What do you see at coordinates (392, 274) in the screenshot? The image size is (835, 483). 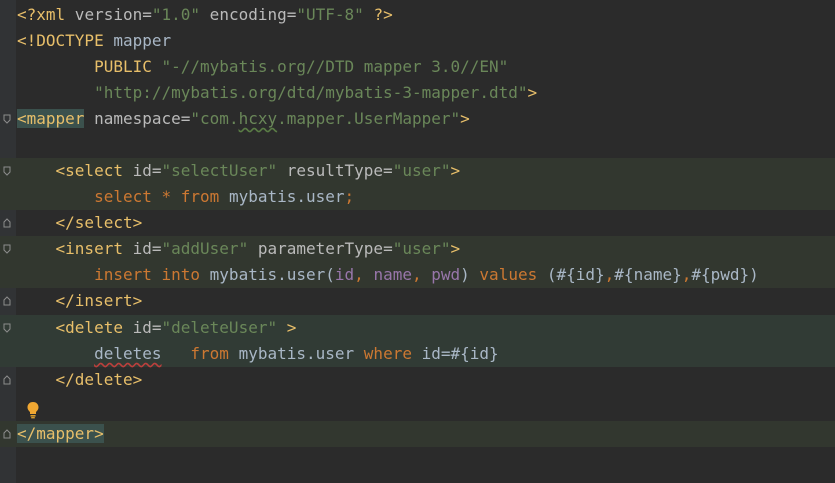 I see `code-token: name` at bounding box center [392, 274].